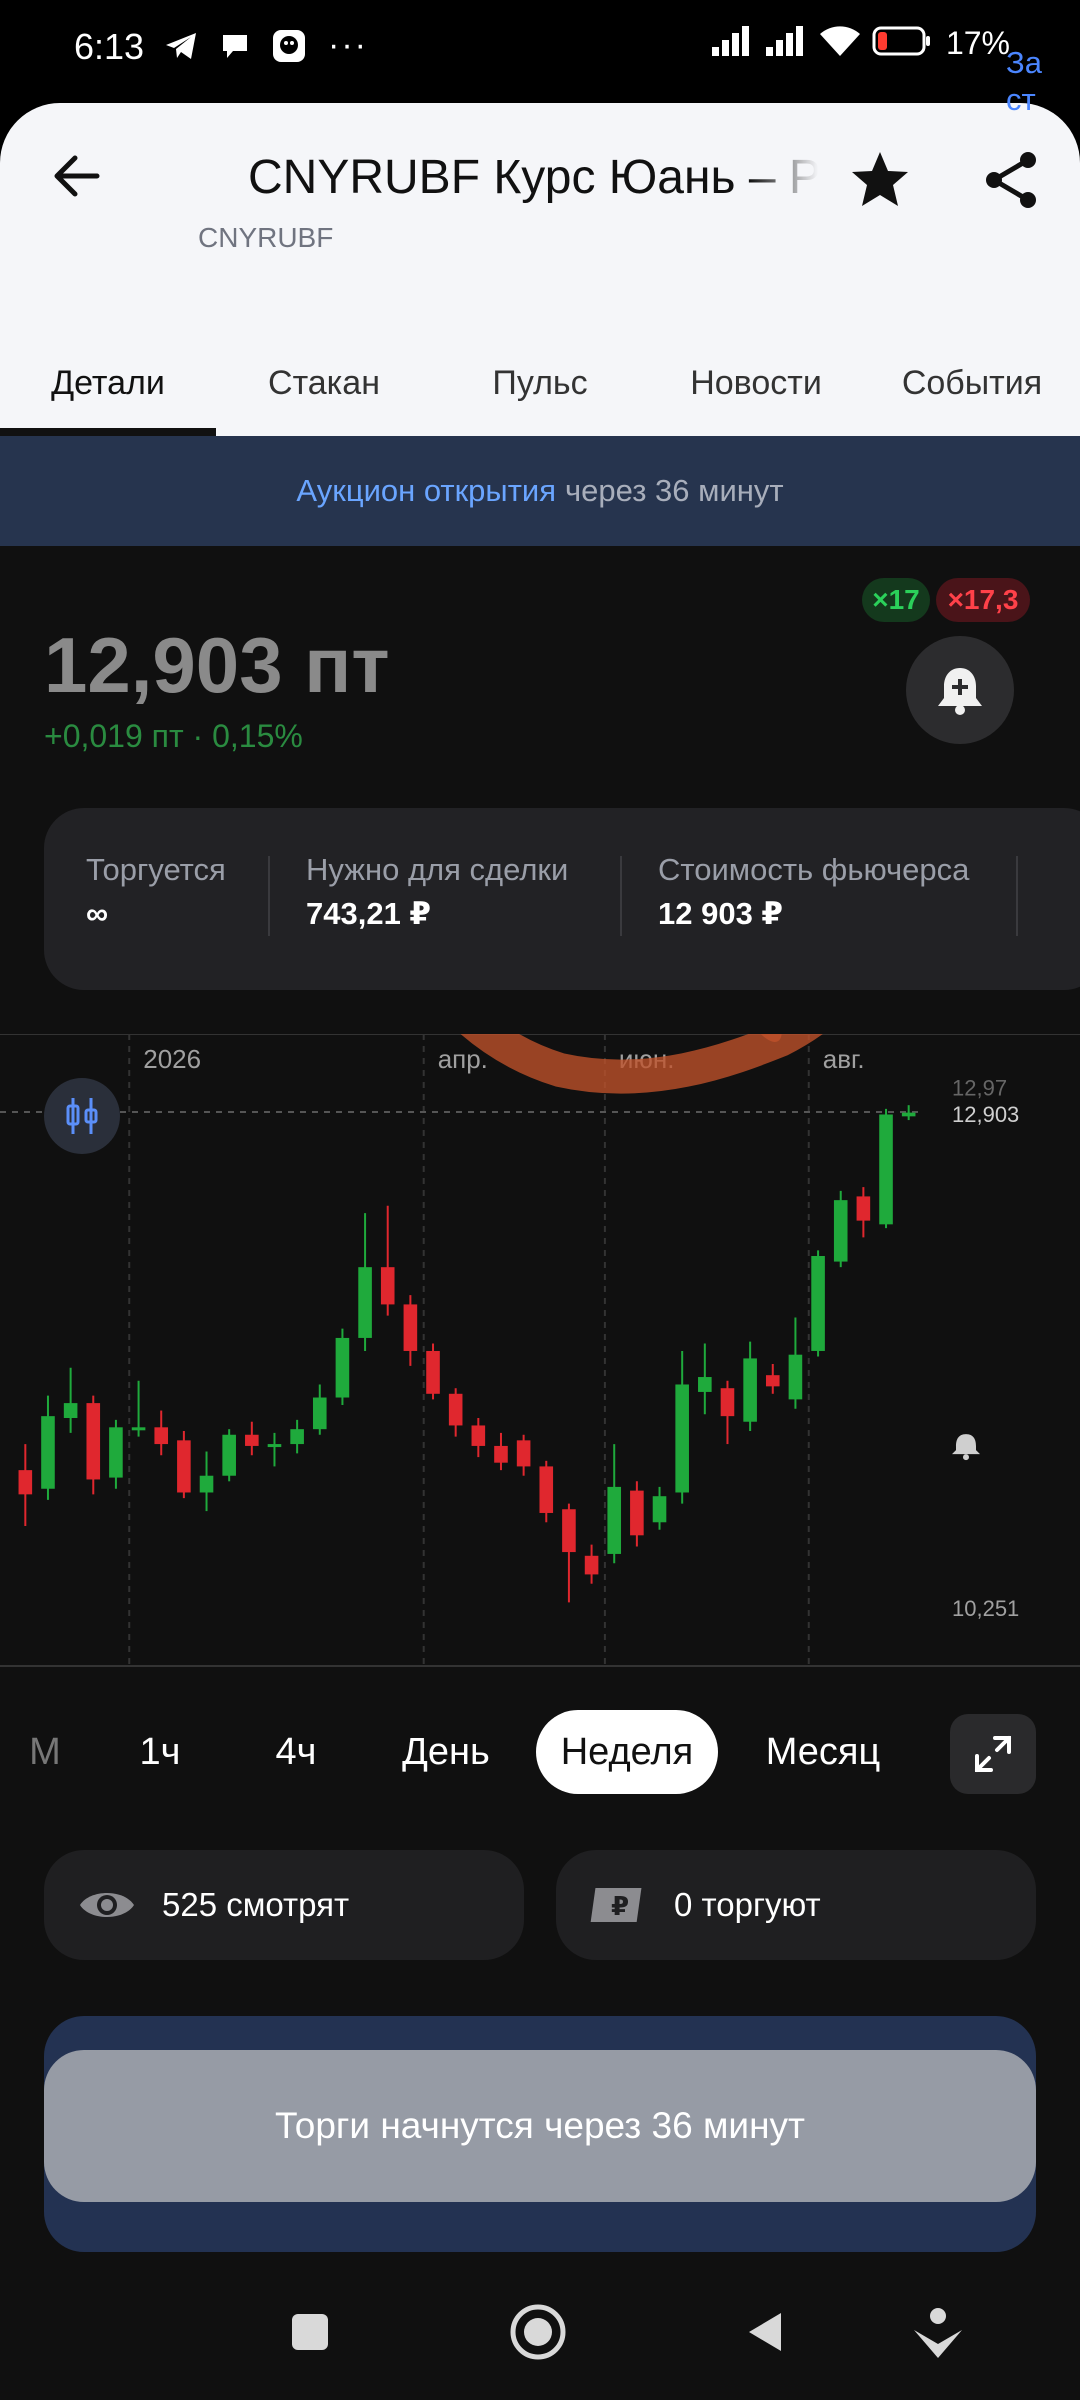  I want to click on info-trading: Торгуется ∞, so click(156, 892).